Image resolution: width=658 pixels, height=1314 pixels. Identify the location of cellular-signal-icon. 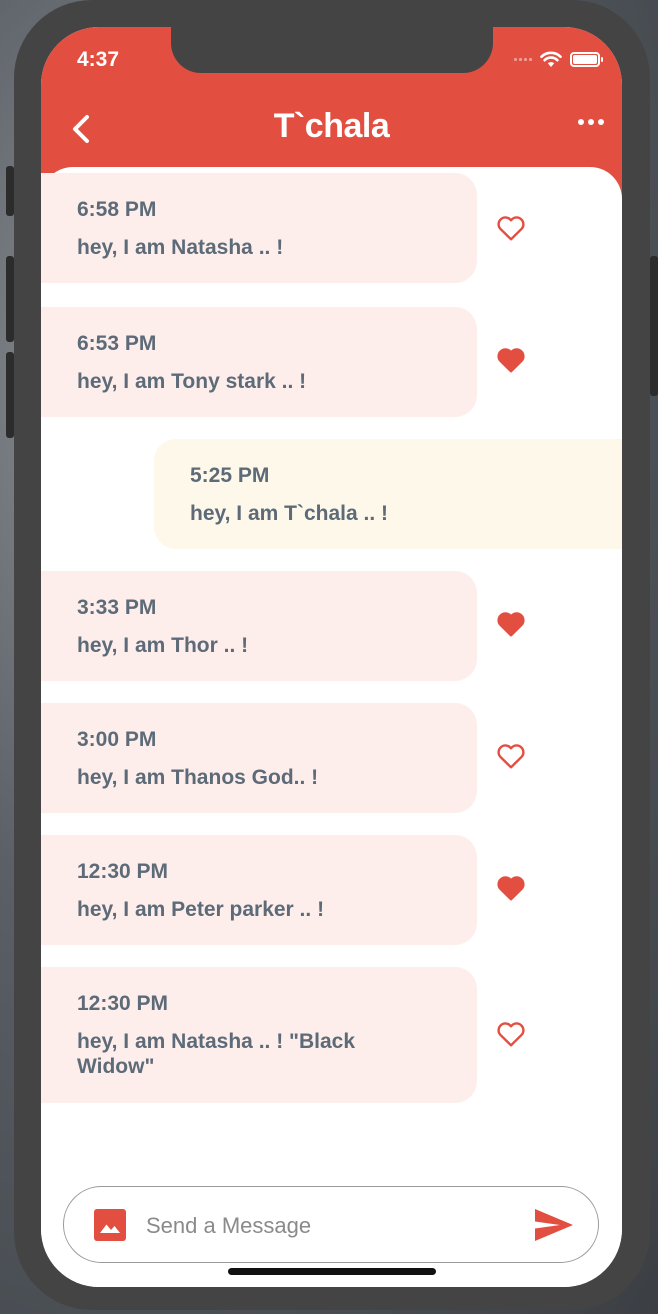
(523, 59).